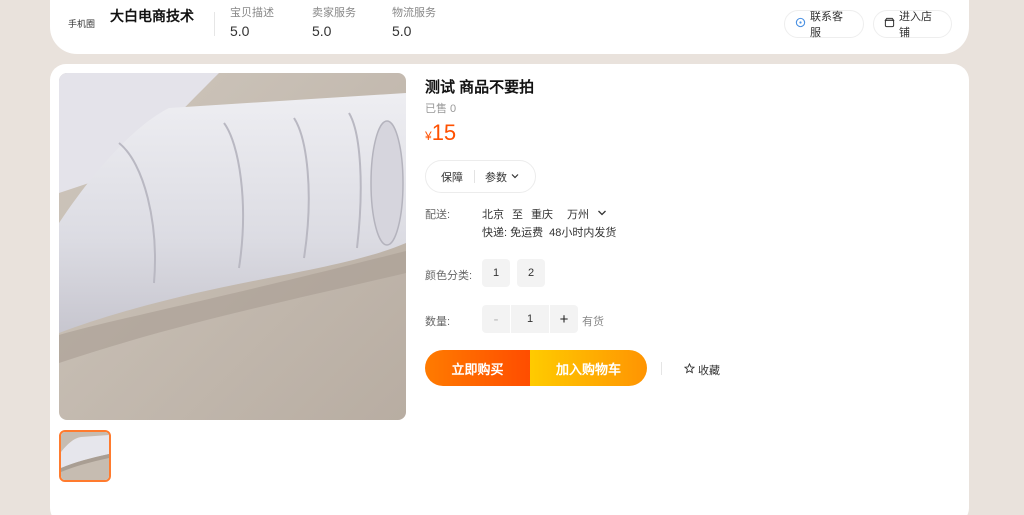 The height and width of the screenshot is (515, 1024). Describe the element at coordinates (477, 368) in the screenshot. I see `buy-now-button: 立即购买` at that location.